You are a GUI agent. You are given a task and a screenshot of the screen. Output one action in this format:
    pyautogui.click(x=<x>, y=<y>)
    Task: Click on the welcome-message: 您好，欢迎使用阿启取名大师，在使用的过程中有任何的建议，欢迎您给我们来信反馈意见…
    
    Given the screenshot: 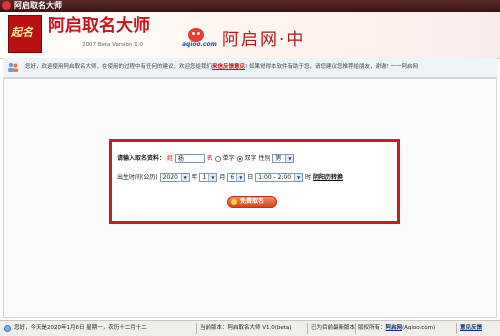 What is the action you would take?
    pyautogui.click(x=221, y=67)
    